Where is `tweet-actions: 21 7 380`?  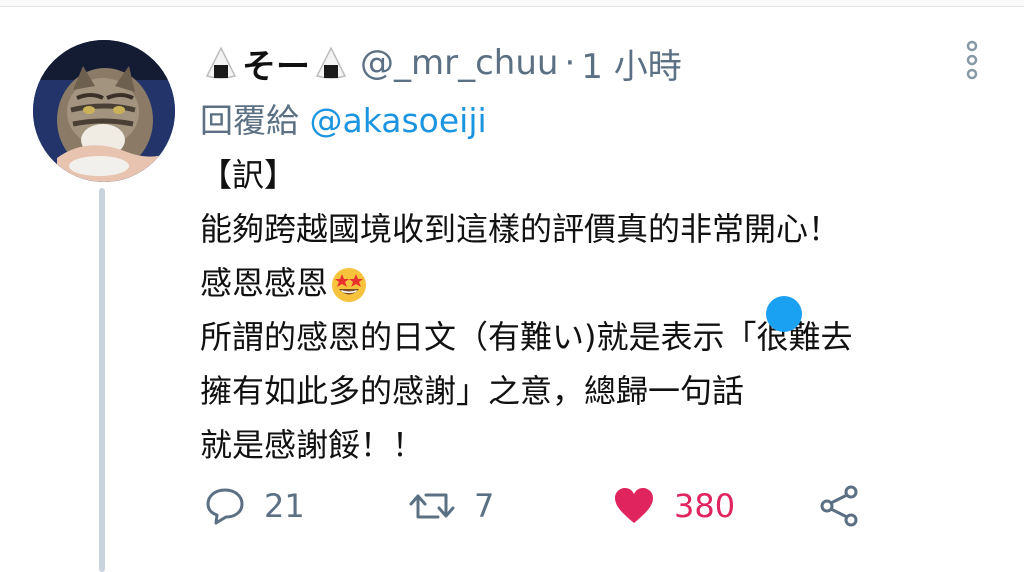
tweet-actions: 21 7 380 is located at coordinates (550, 506).